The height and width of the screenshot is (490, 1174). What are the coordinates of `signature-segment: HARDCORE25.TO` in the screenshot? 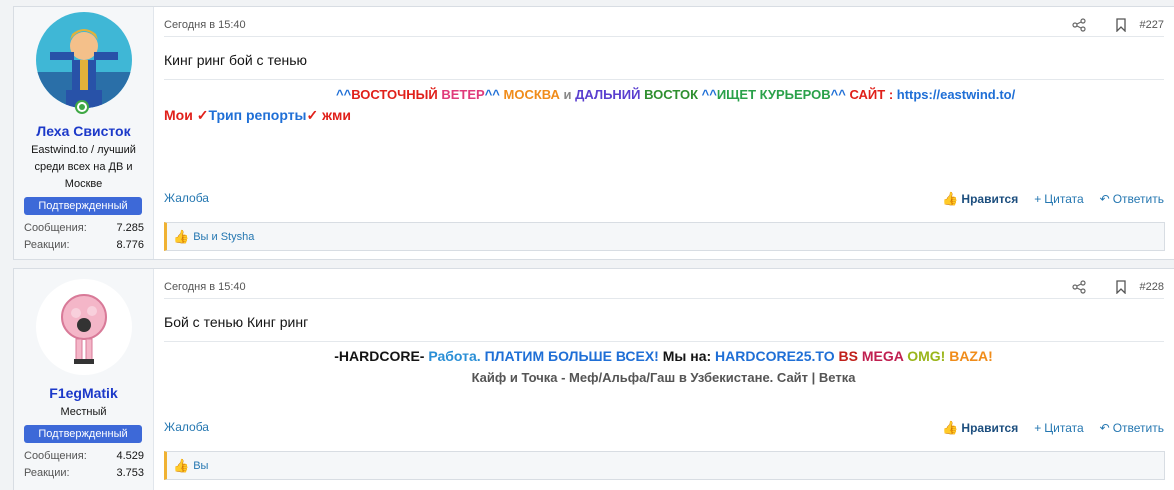 It's located at (777, 356).